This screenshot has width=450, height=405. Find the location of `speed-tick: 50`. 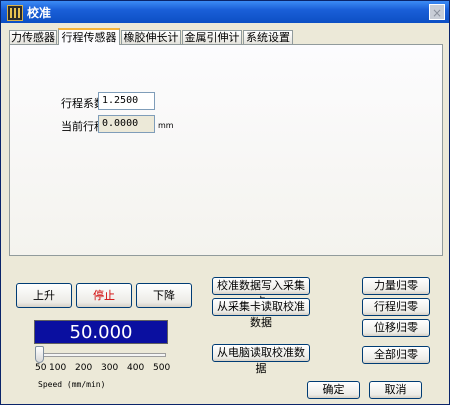

speed-tick: 50 is located at coordinates (41, 368).